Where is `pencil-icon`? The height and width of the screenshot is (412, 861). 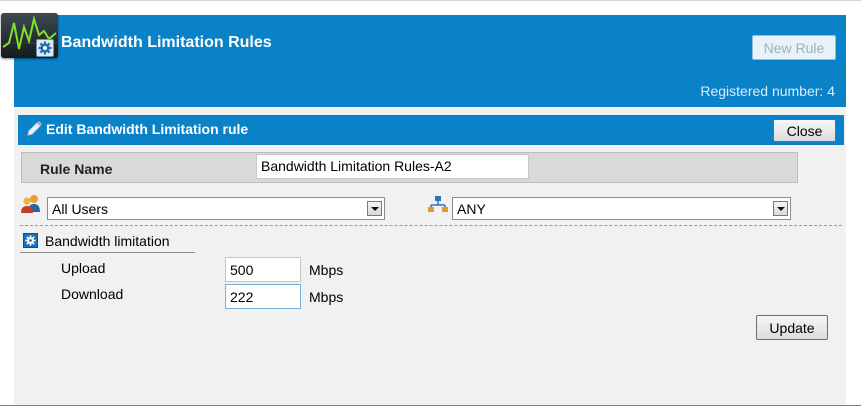
pencil-icon is located at coordinates (34, 128).